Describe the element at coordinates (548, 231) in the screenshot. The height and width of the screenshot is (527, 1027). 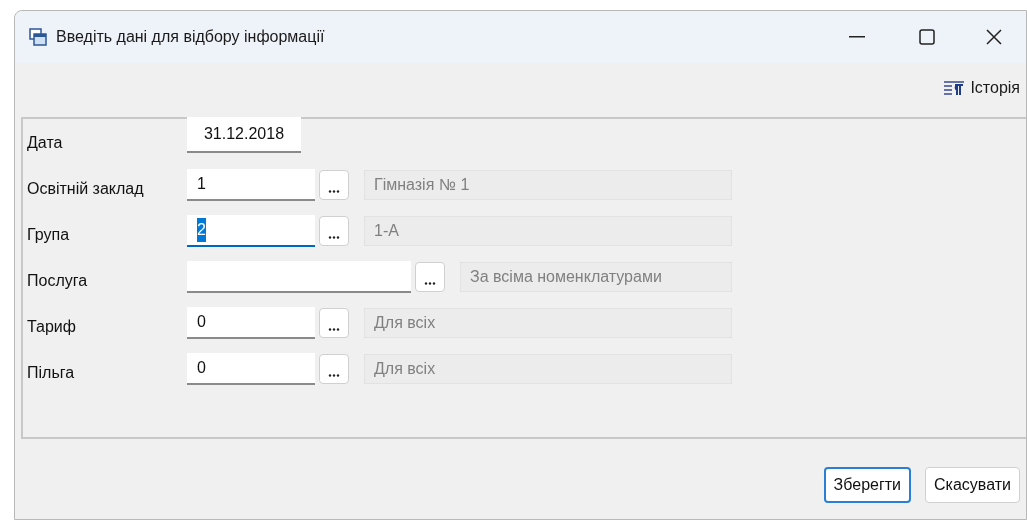
I see `display-field: 1-А` at that location.